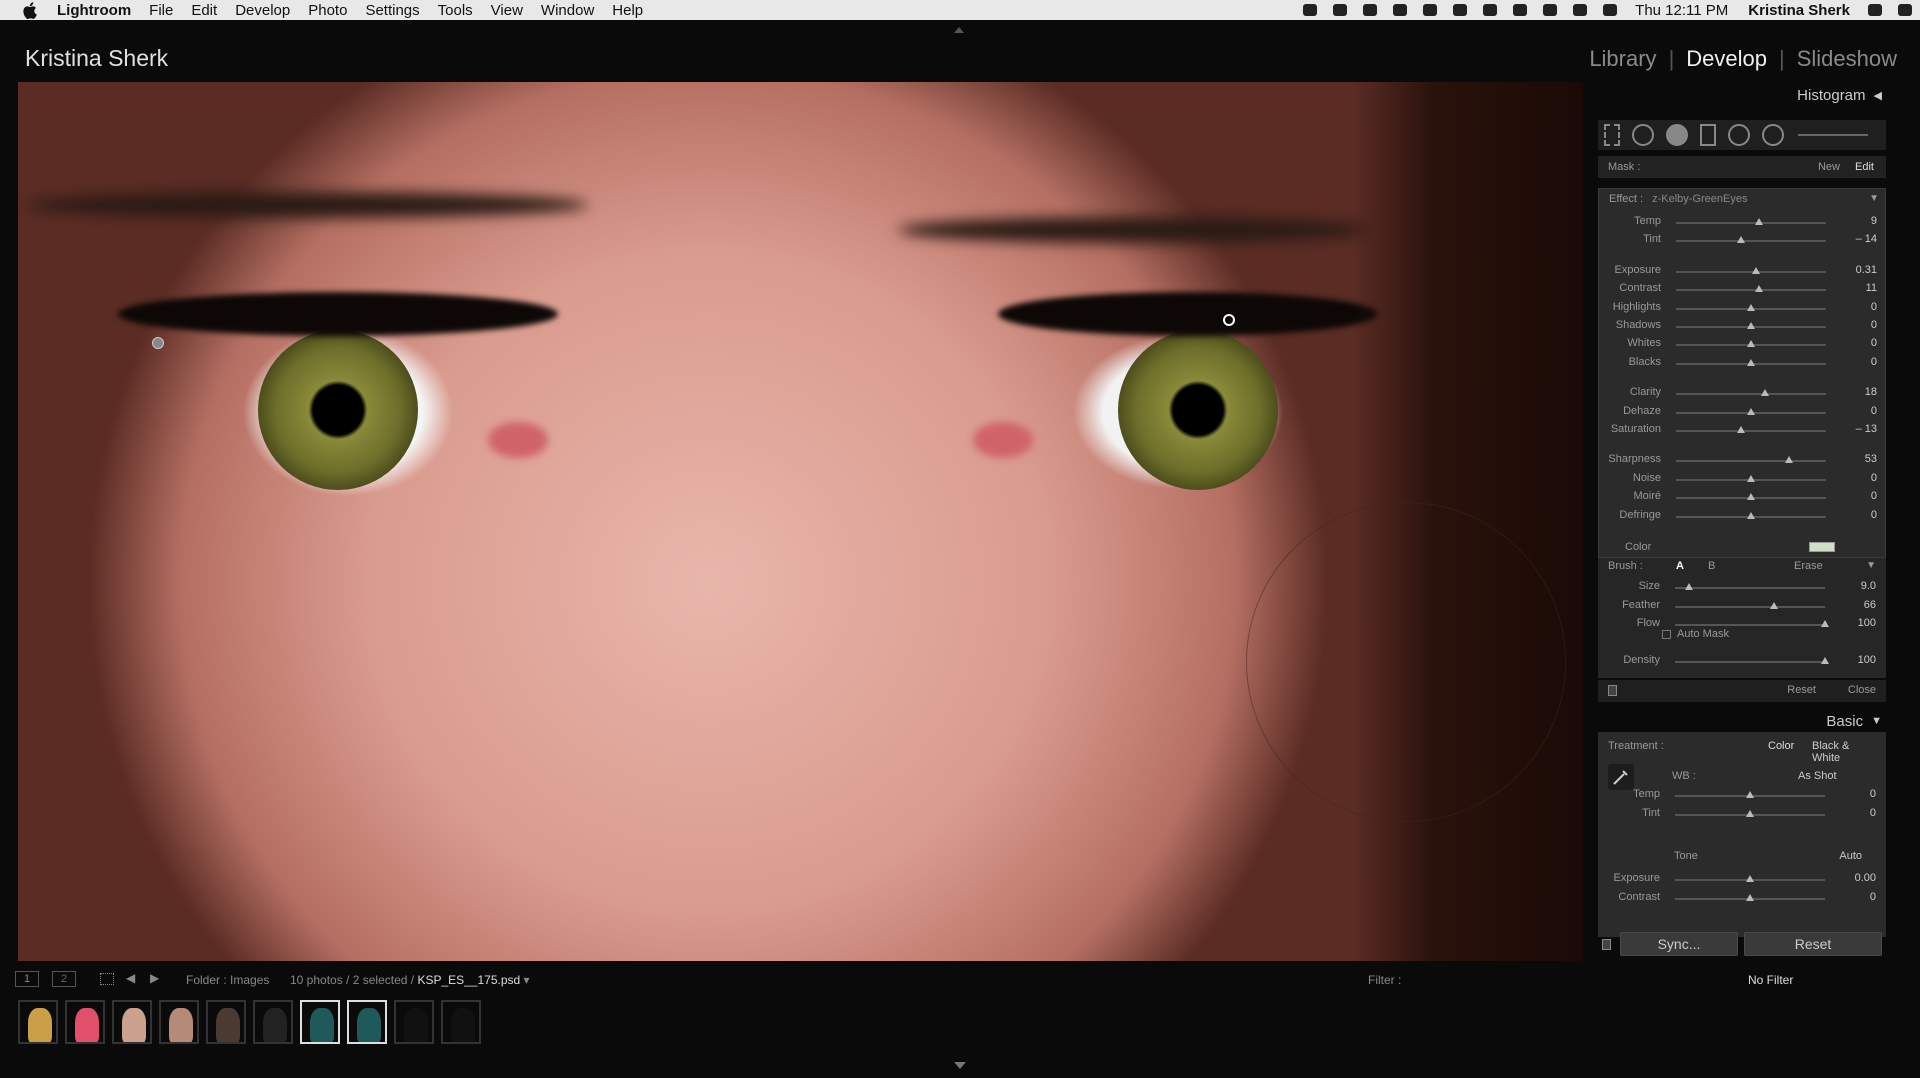 The height and width of the screenshot is (1078, 1920). What do you see at coordinates (29, 10) in the screenshot?
I see `apple-icon` at bounding box center [29, 10].